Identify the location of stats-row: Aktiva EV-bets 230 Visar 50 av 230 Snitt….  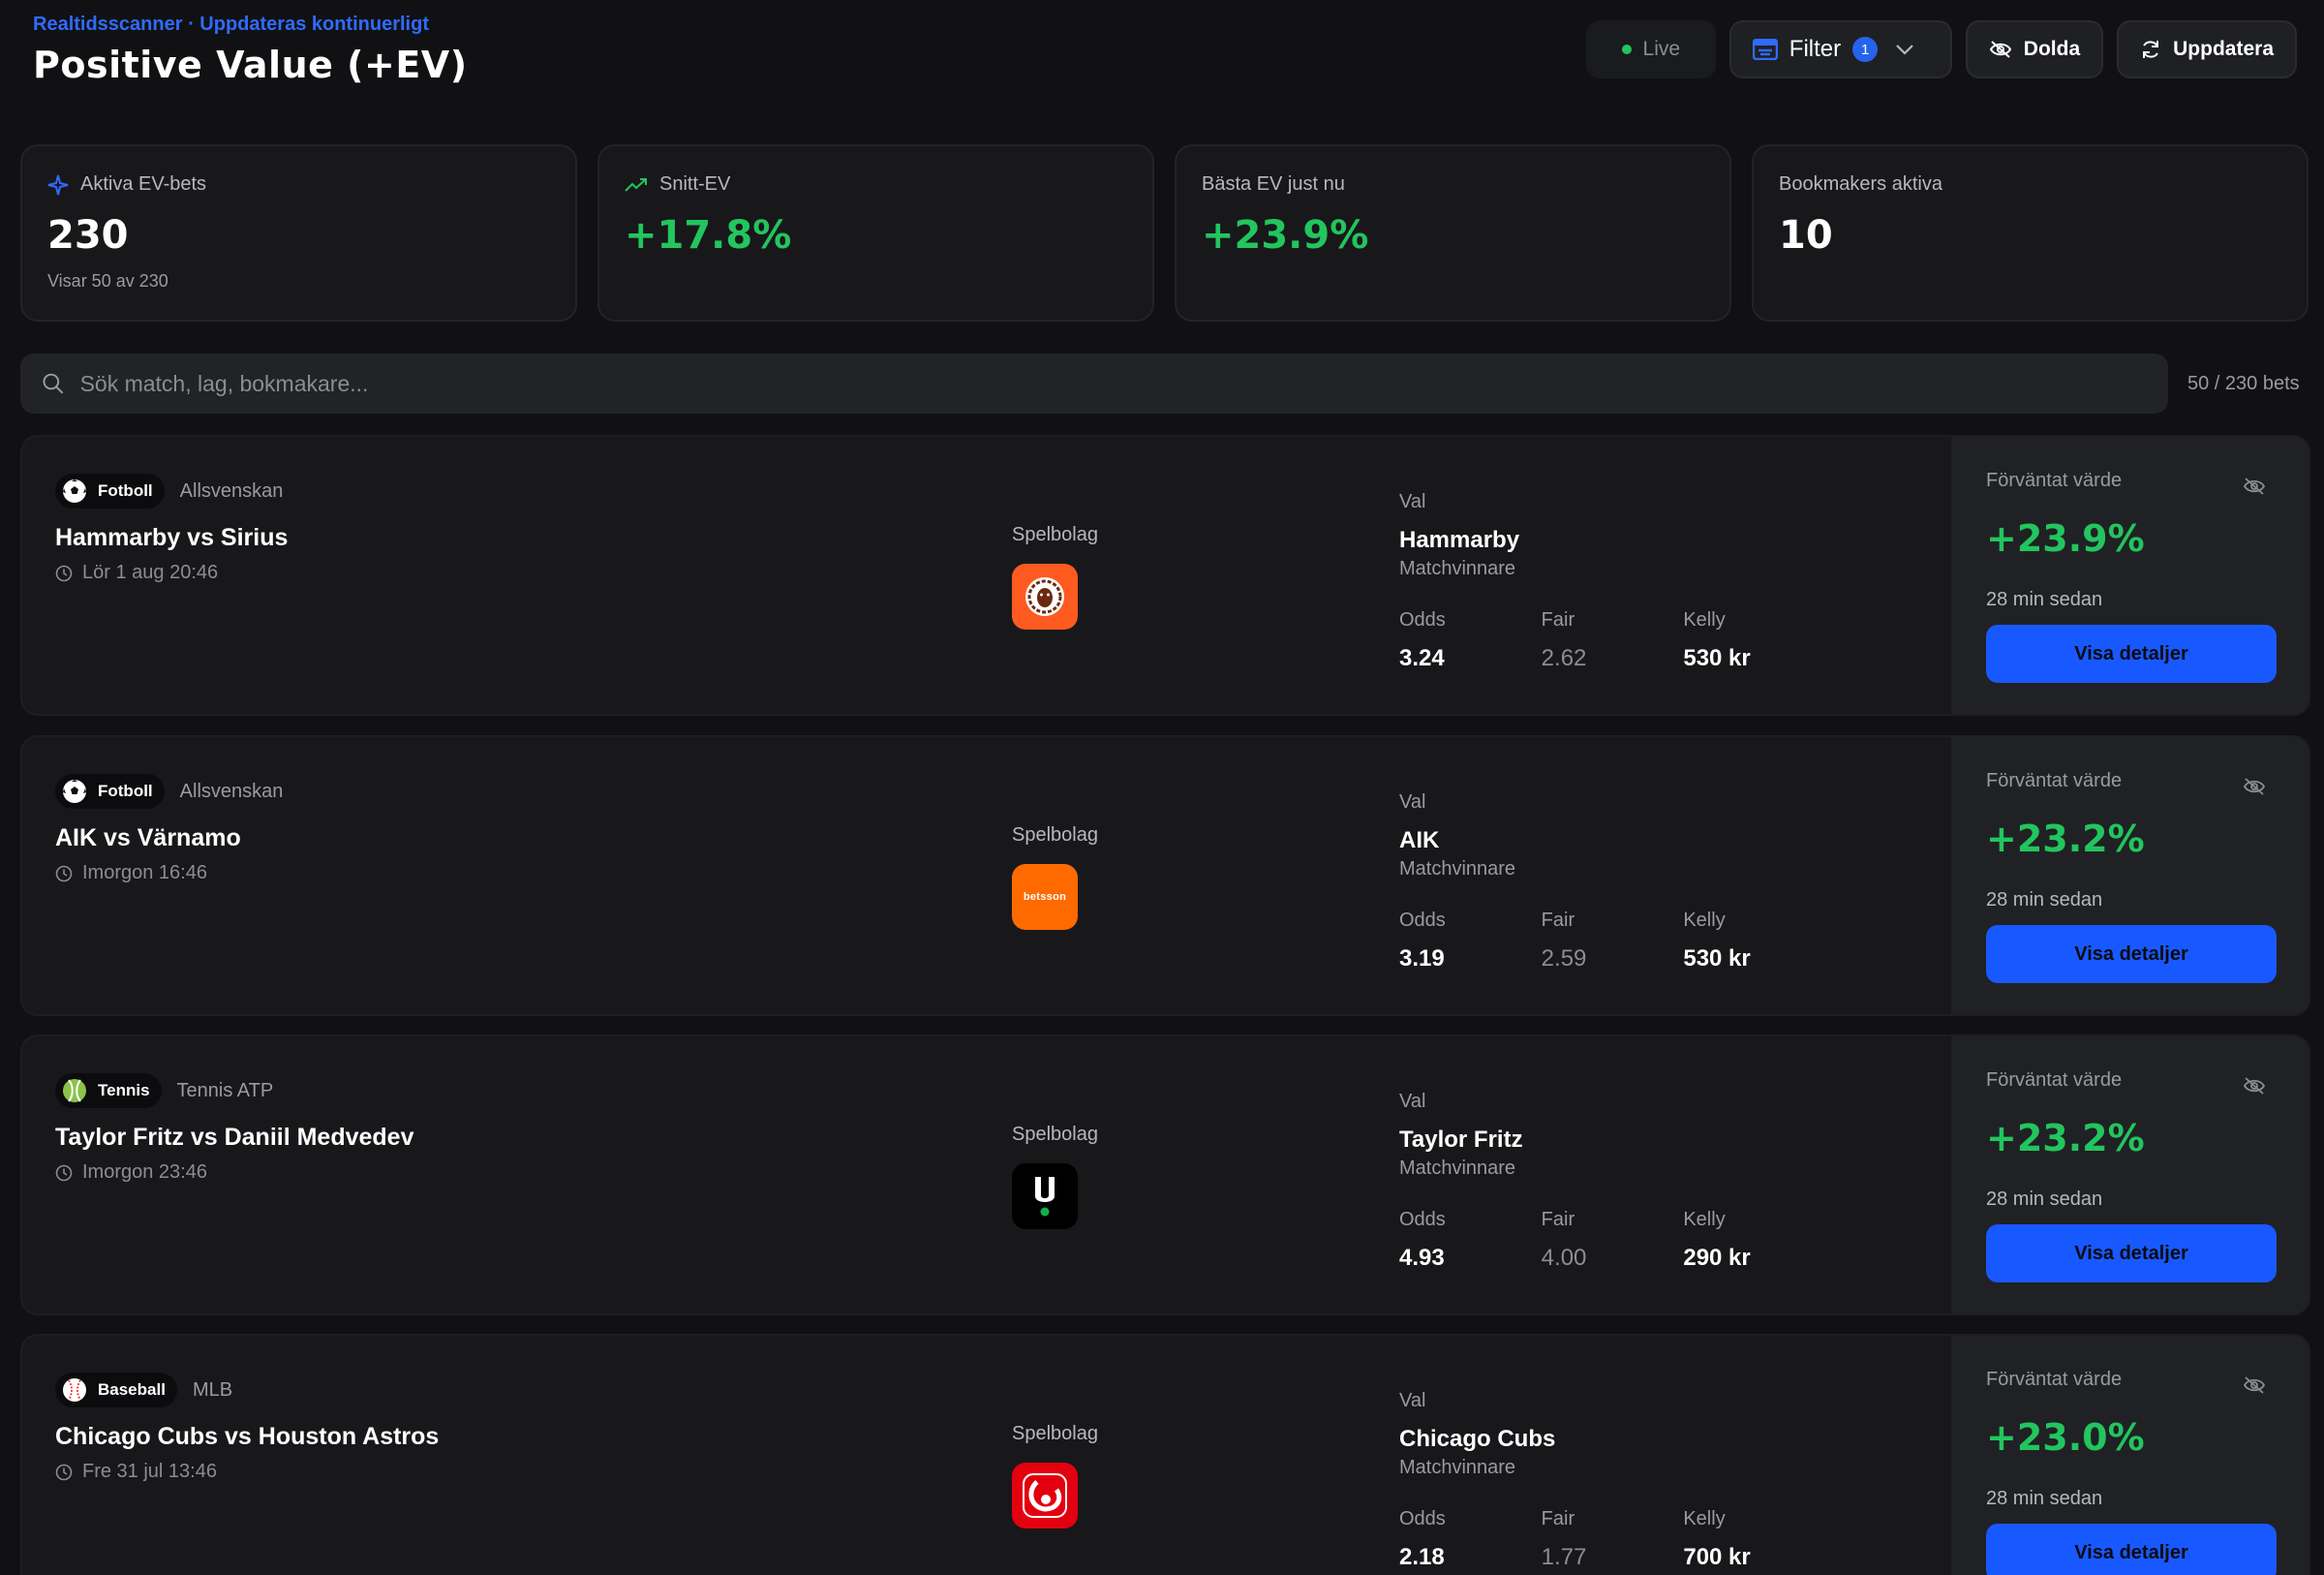
(1164, 233).